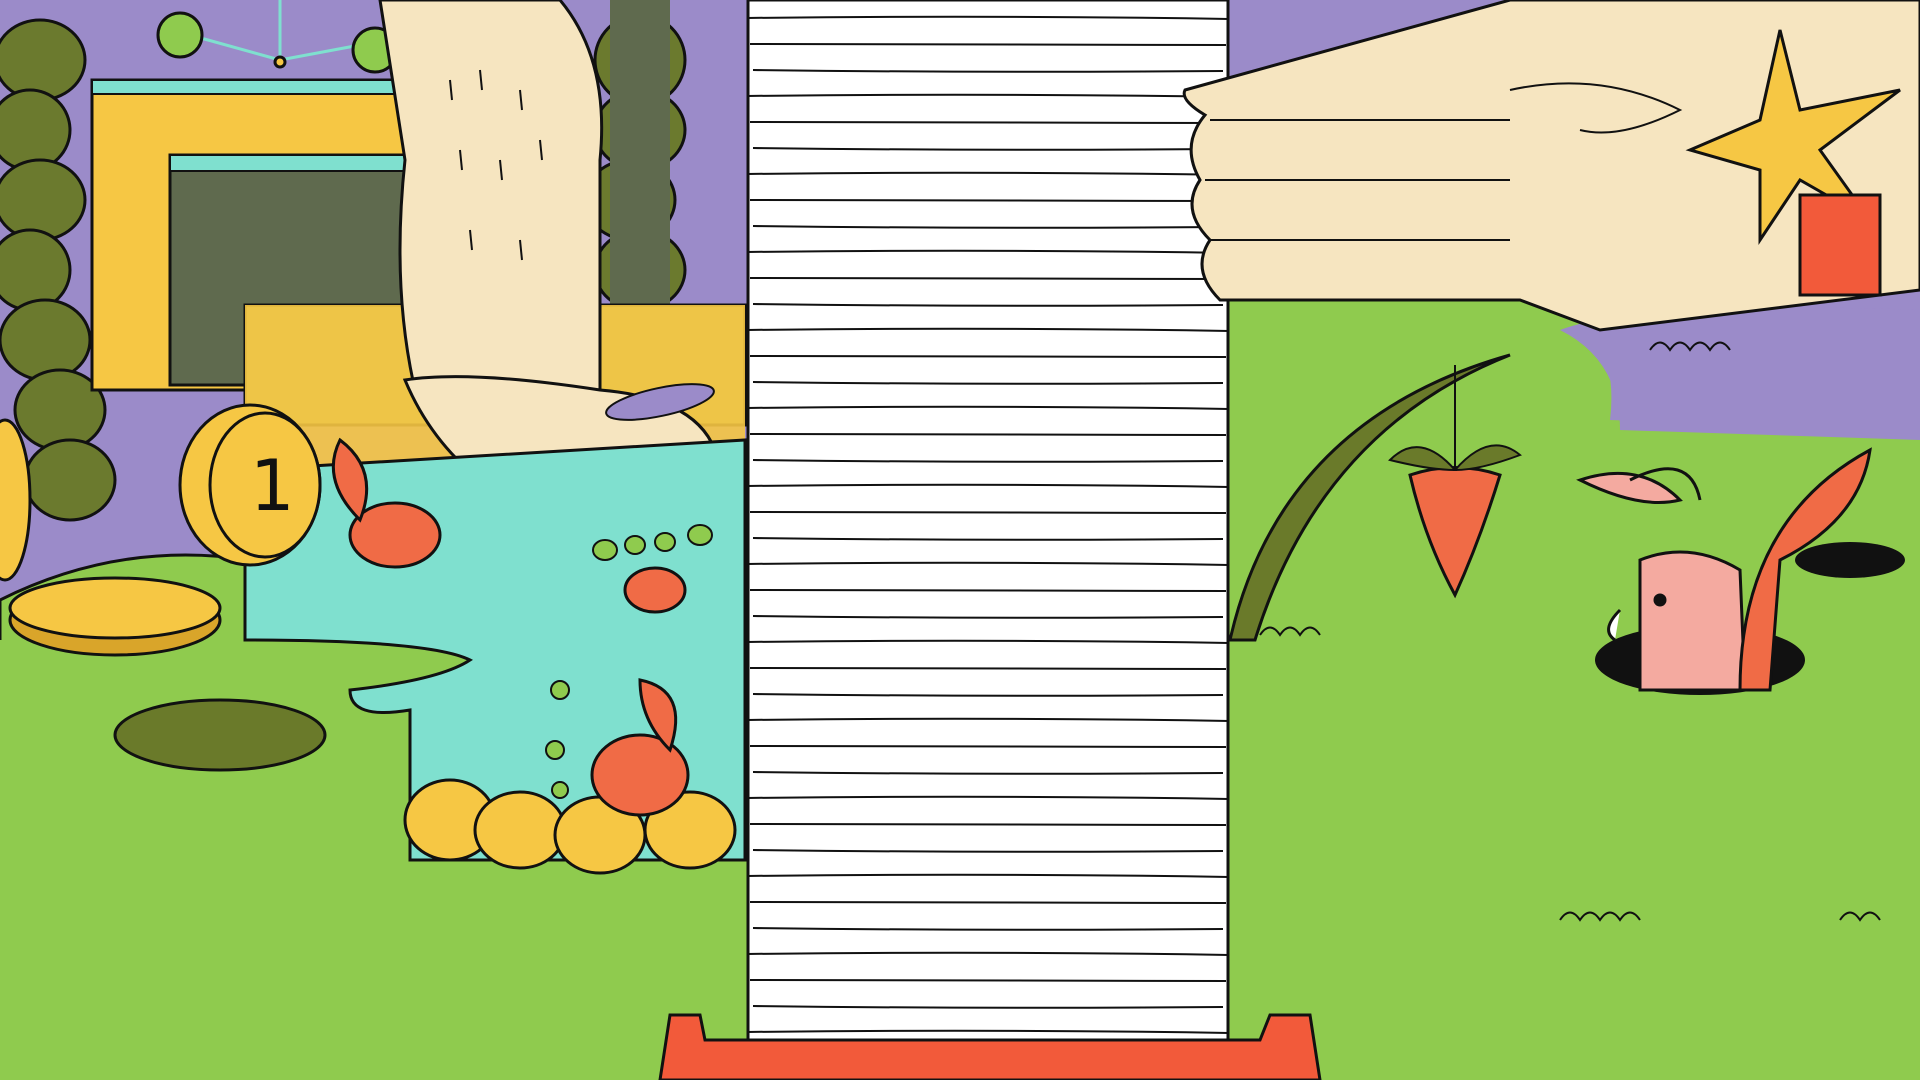  I want to click on coin-small-flat, so click(115, 616).